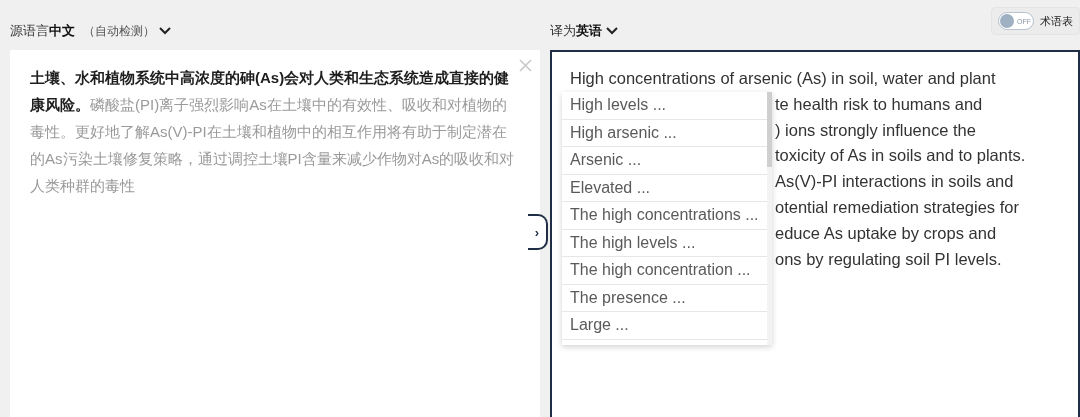 This screenshot has height=417, width=1080. I want to click on scrollbar, so click(769, 218).